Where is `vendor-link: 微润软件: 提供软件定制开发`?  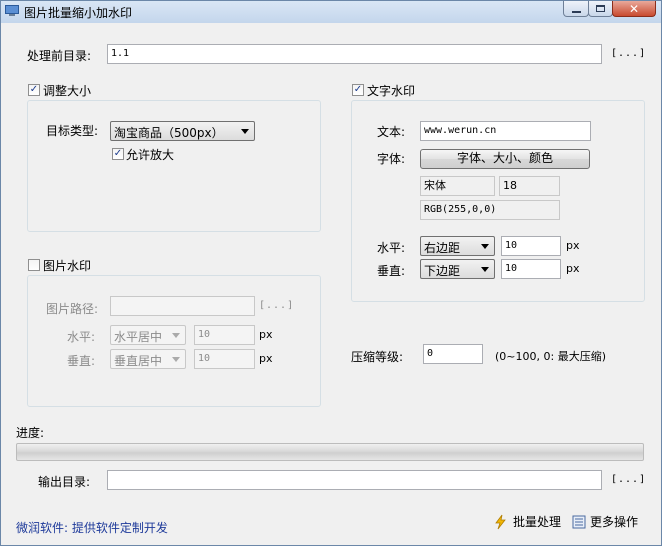
vendor-link: 微润软件: 提供软件定制开发 is located at coordinates (92, 527).